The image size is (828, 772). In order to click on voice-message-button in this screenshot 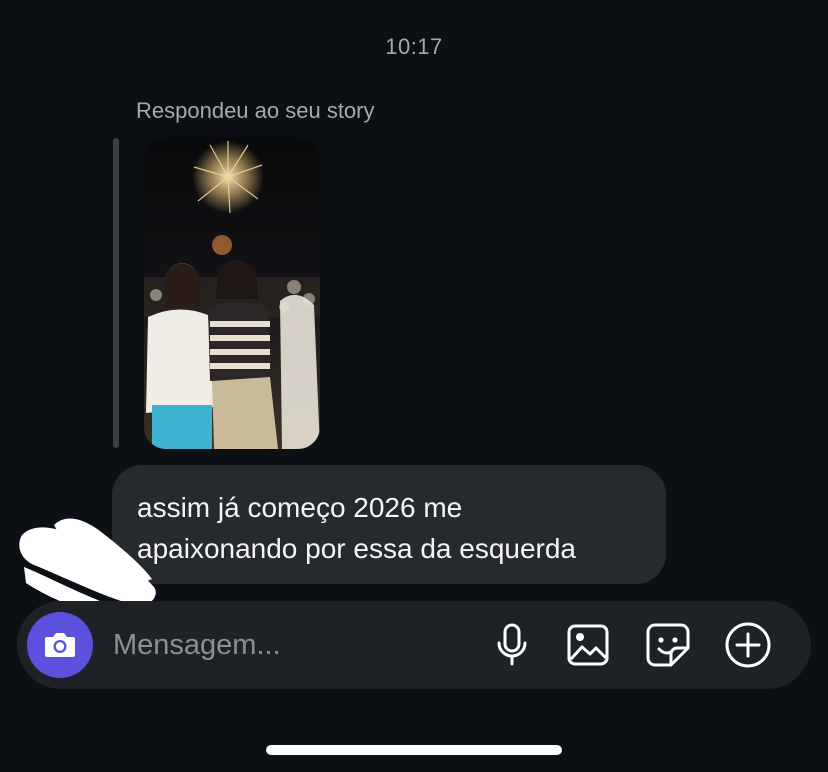, I will do `click(512, 645)`.